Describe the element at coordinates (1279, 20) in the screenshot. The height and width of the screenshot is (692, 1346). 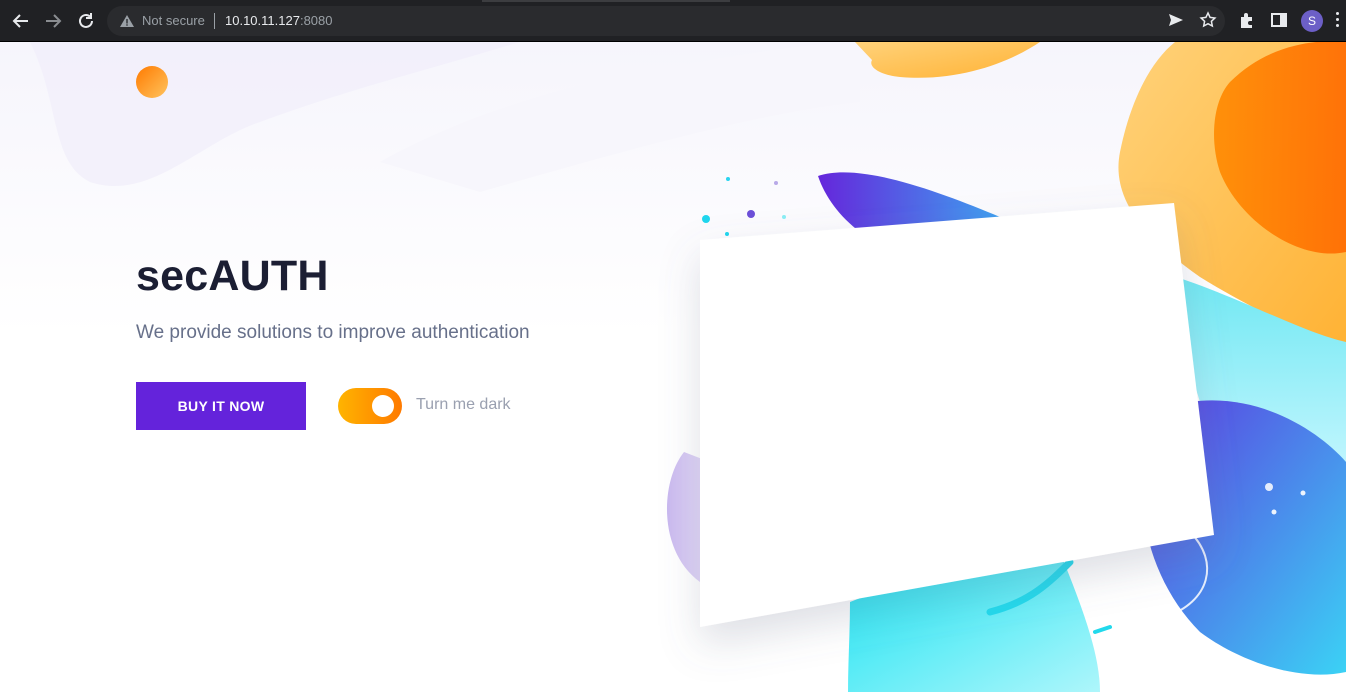
I see `sidebar-icon` at that location.